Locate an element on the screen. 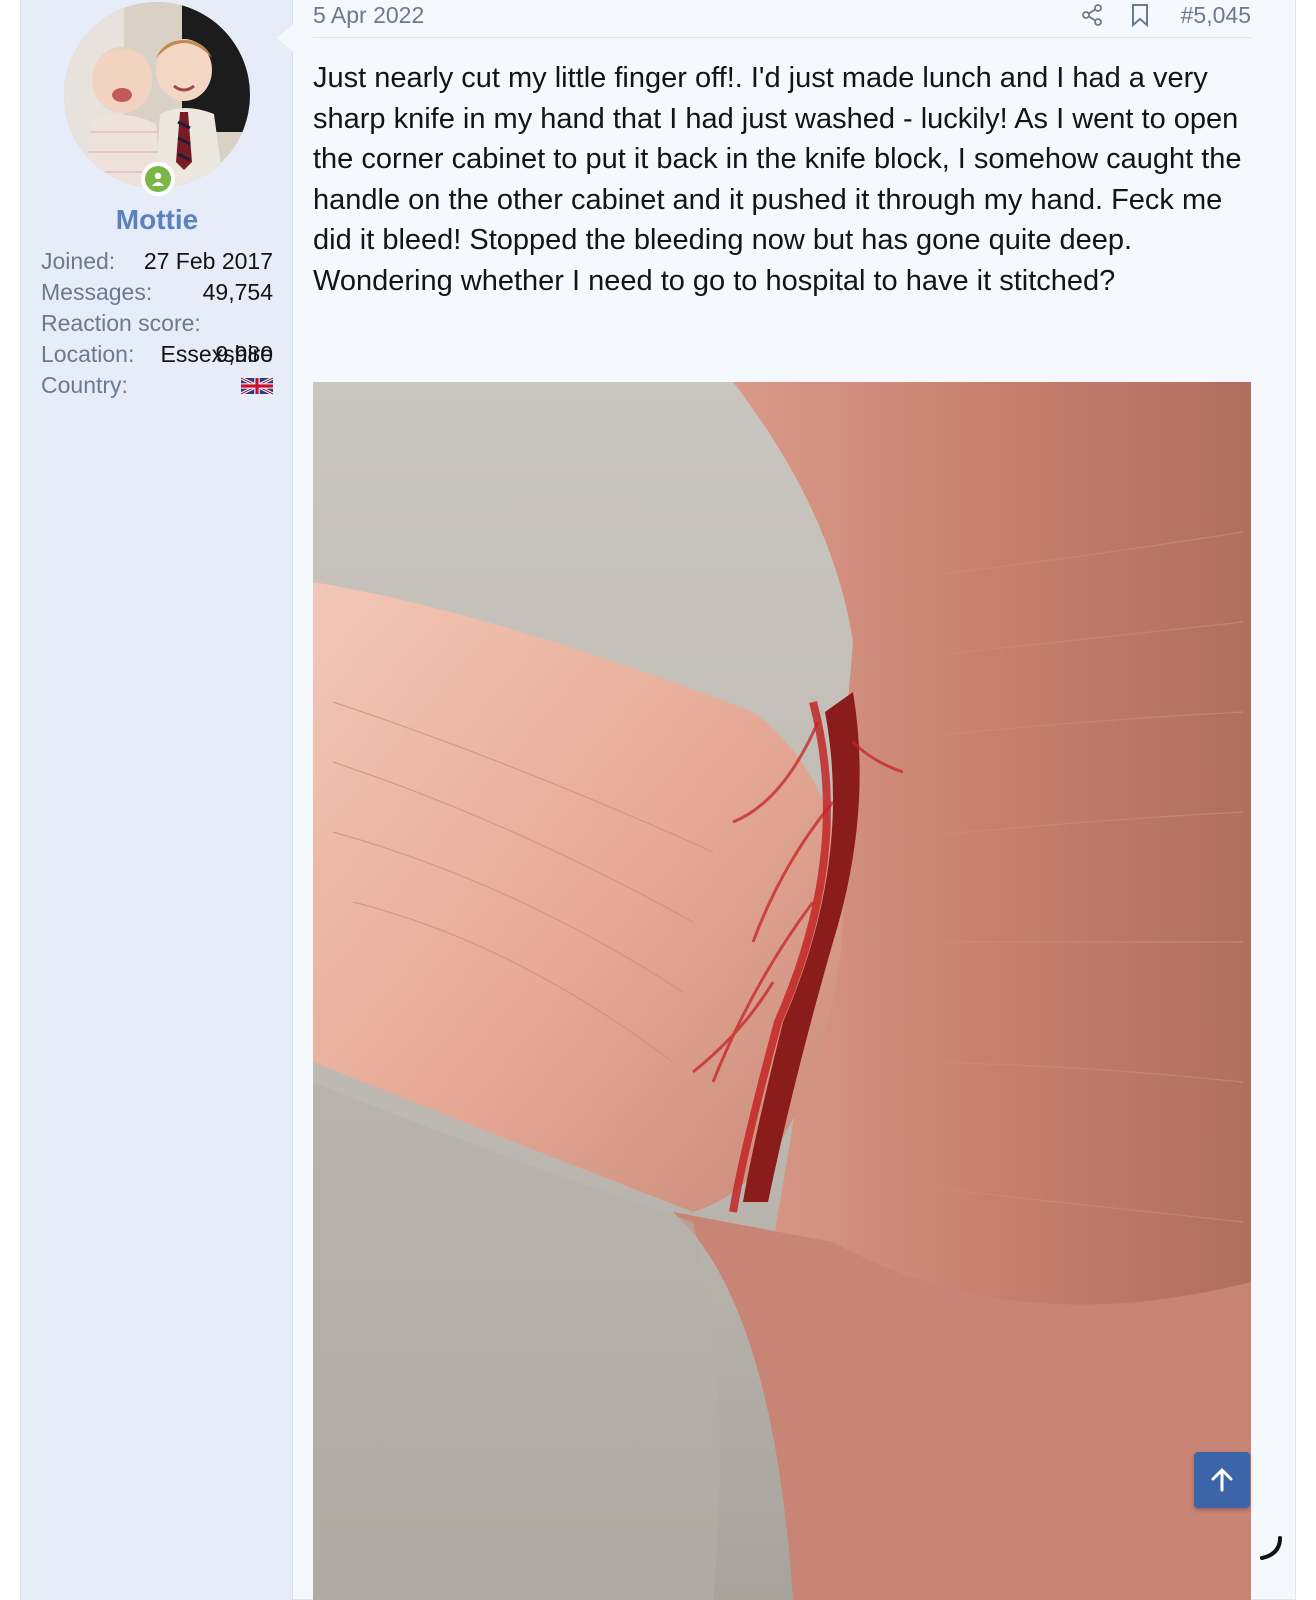  username-link: Mottie is located at coordinates (157, 220).